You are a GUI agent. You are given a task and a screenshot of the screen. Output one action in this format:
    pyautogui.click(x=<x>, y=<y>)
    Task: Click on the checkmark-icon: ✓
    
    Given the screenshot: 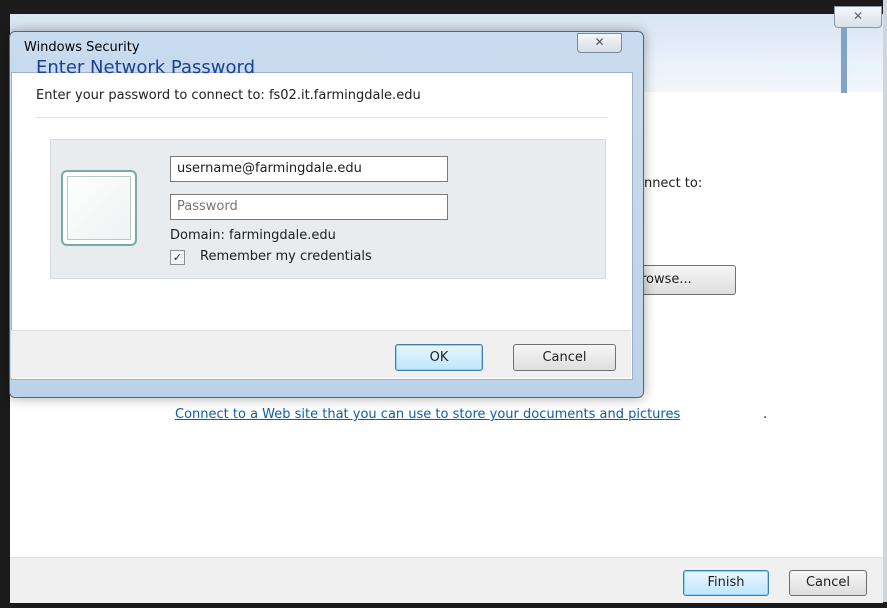 What is the action you would take?
    pyautogui.click(x=177, y=257)
    